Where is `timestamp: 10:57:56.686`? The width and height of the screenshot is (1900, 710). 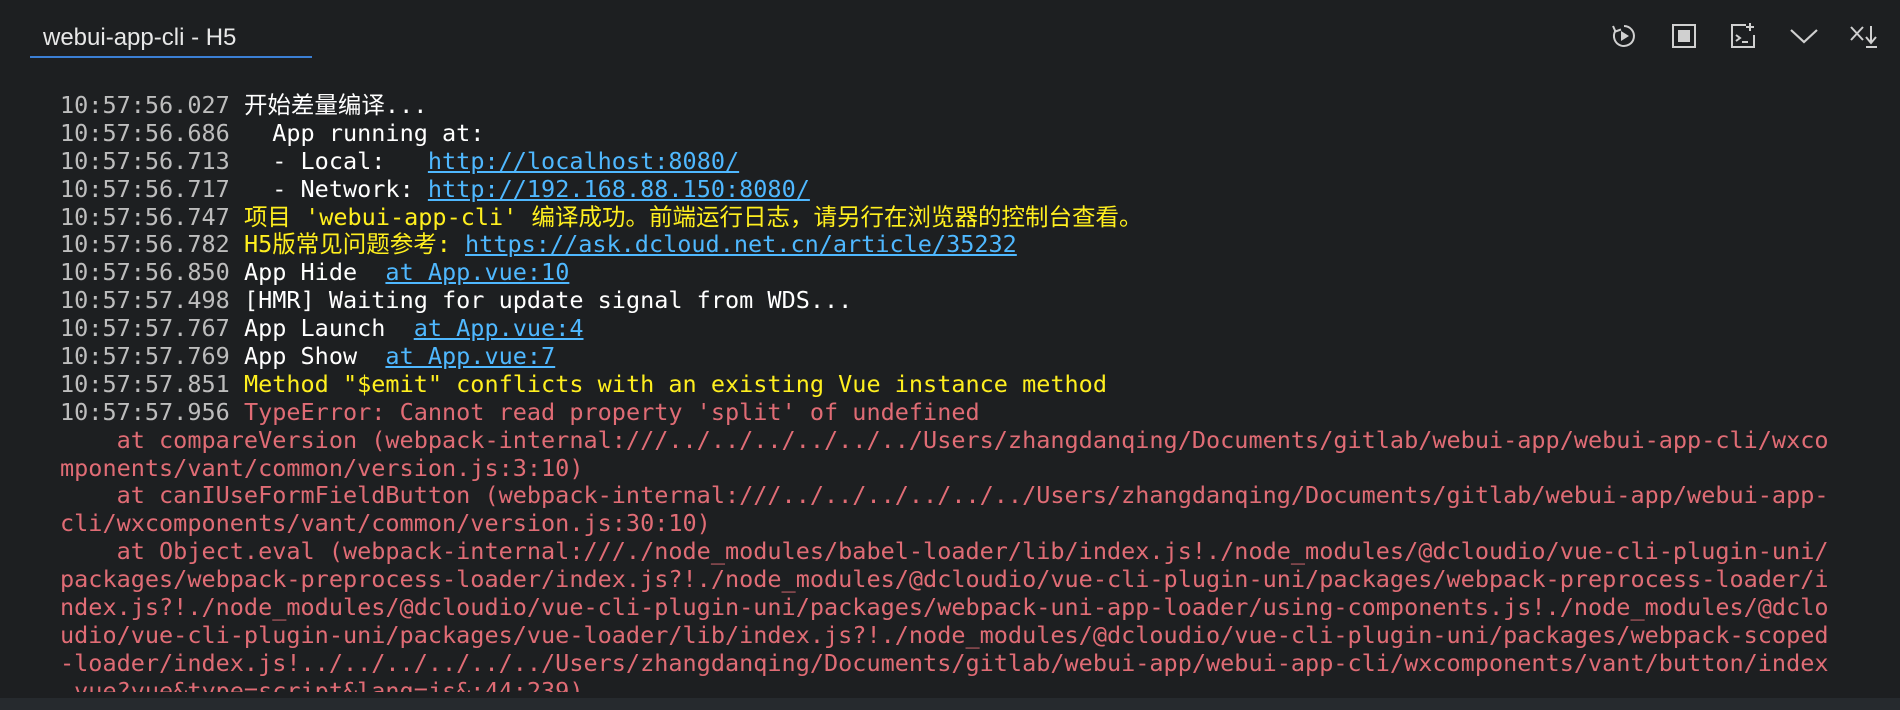
timestamp: 10:57:56.686 is located at coordinates (145, 133).